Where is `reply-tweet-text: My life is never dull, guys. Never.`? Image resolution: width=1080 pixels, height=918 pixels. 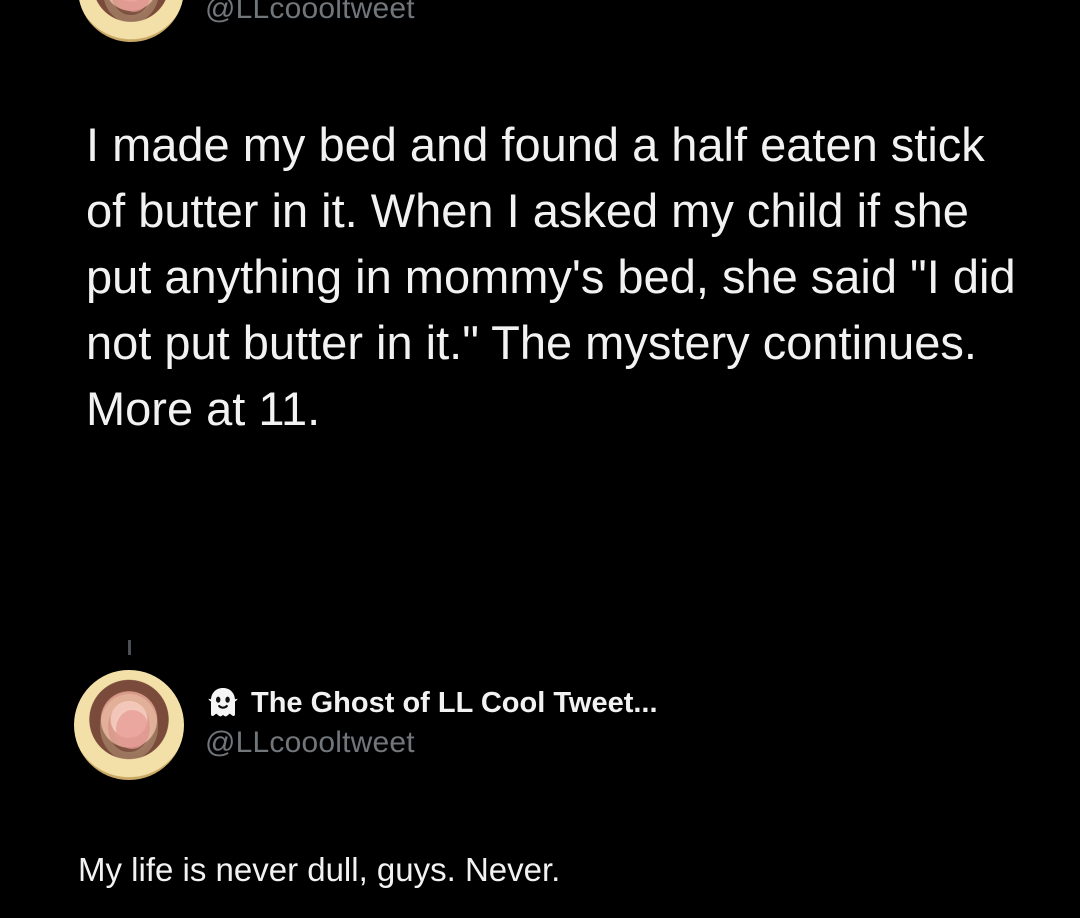 reply-tweet-text: My life is never dull, guys. Never. is located at coordinates (319, 869).